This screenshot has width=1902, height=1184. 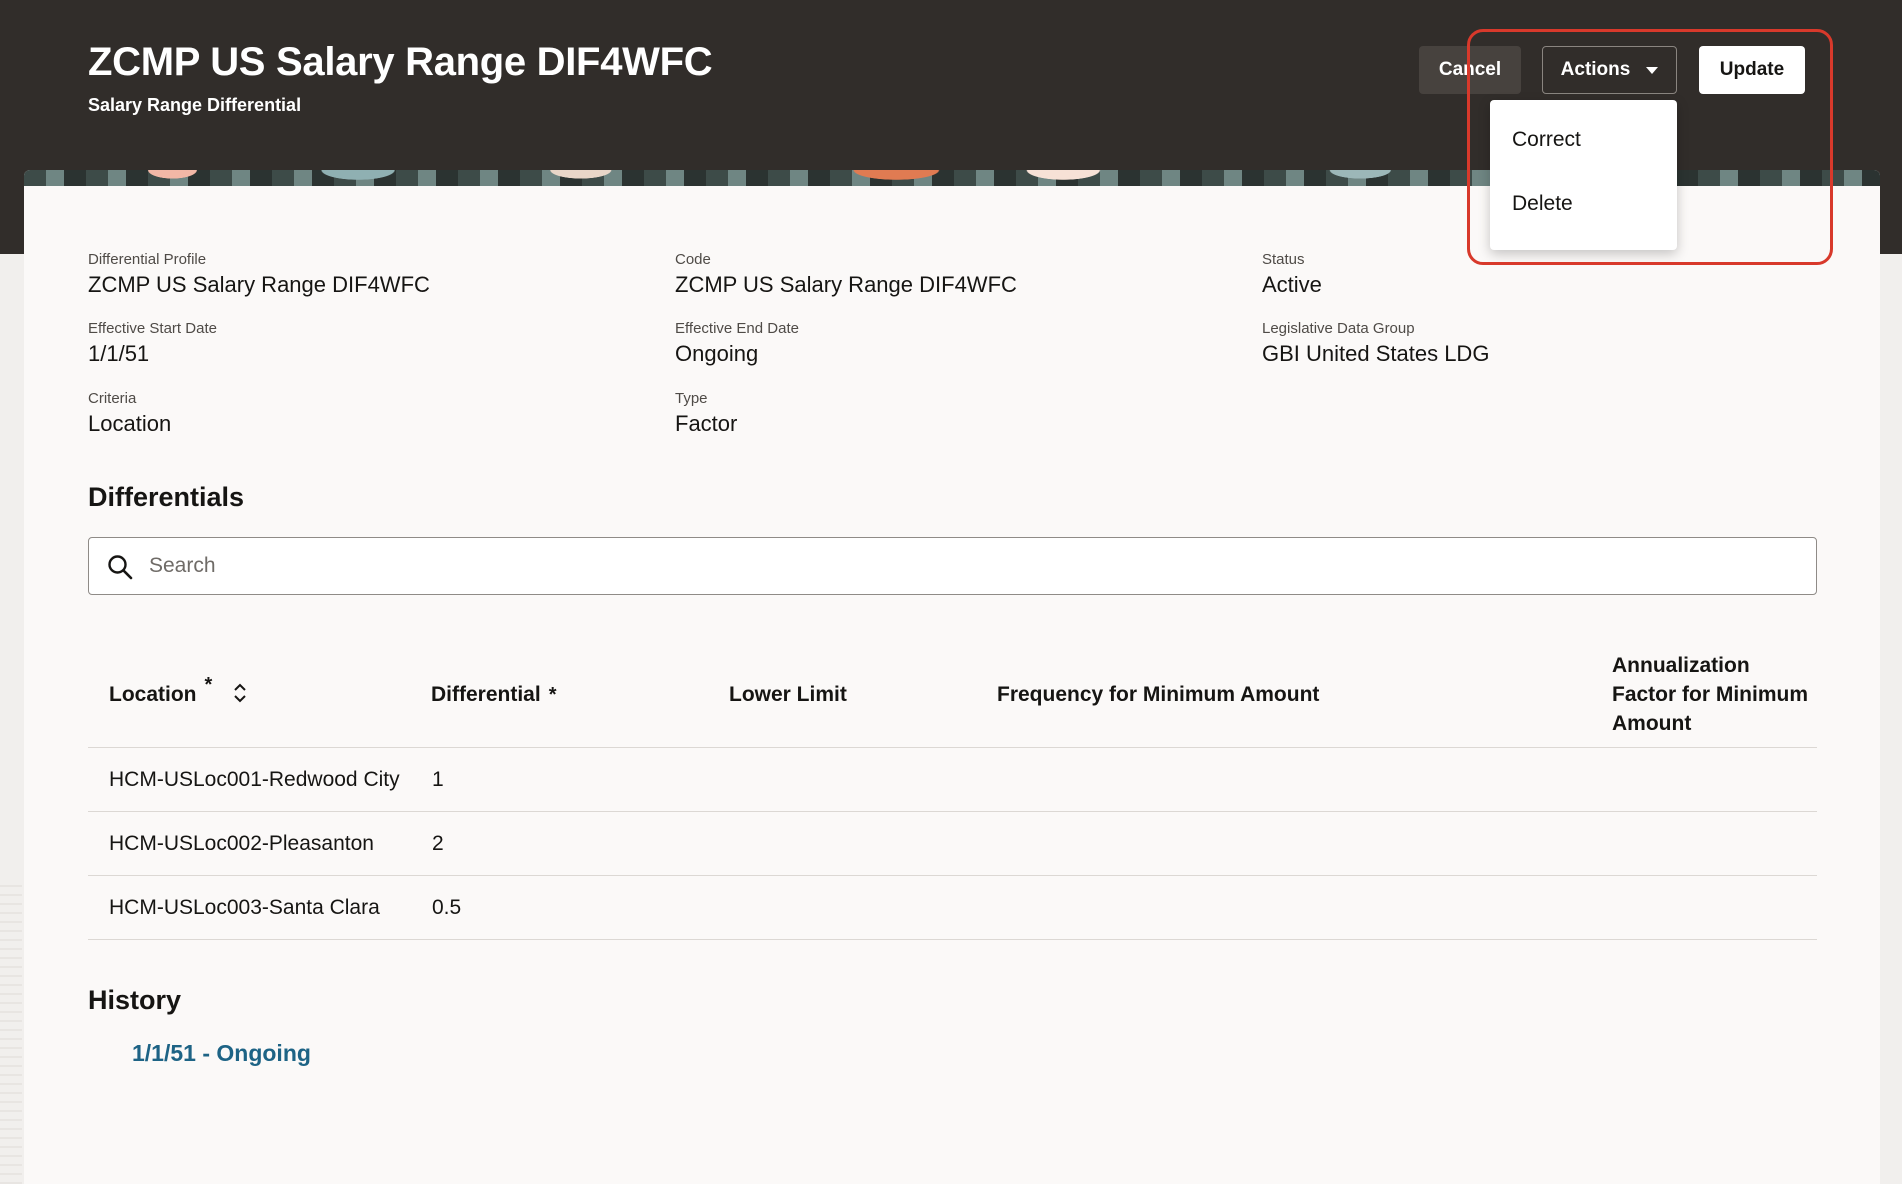 I want to click on differential-cell: 2, so click(x=438, y=843).